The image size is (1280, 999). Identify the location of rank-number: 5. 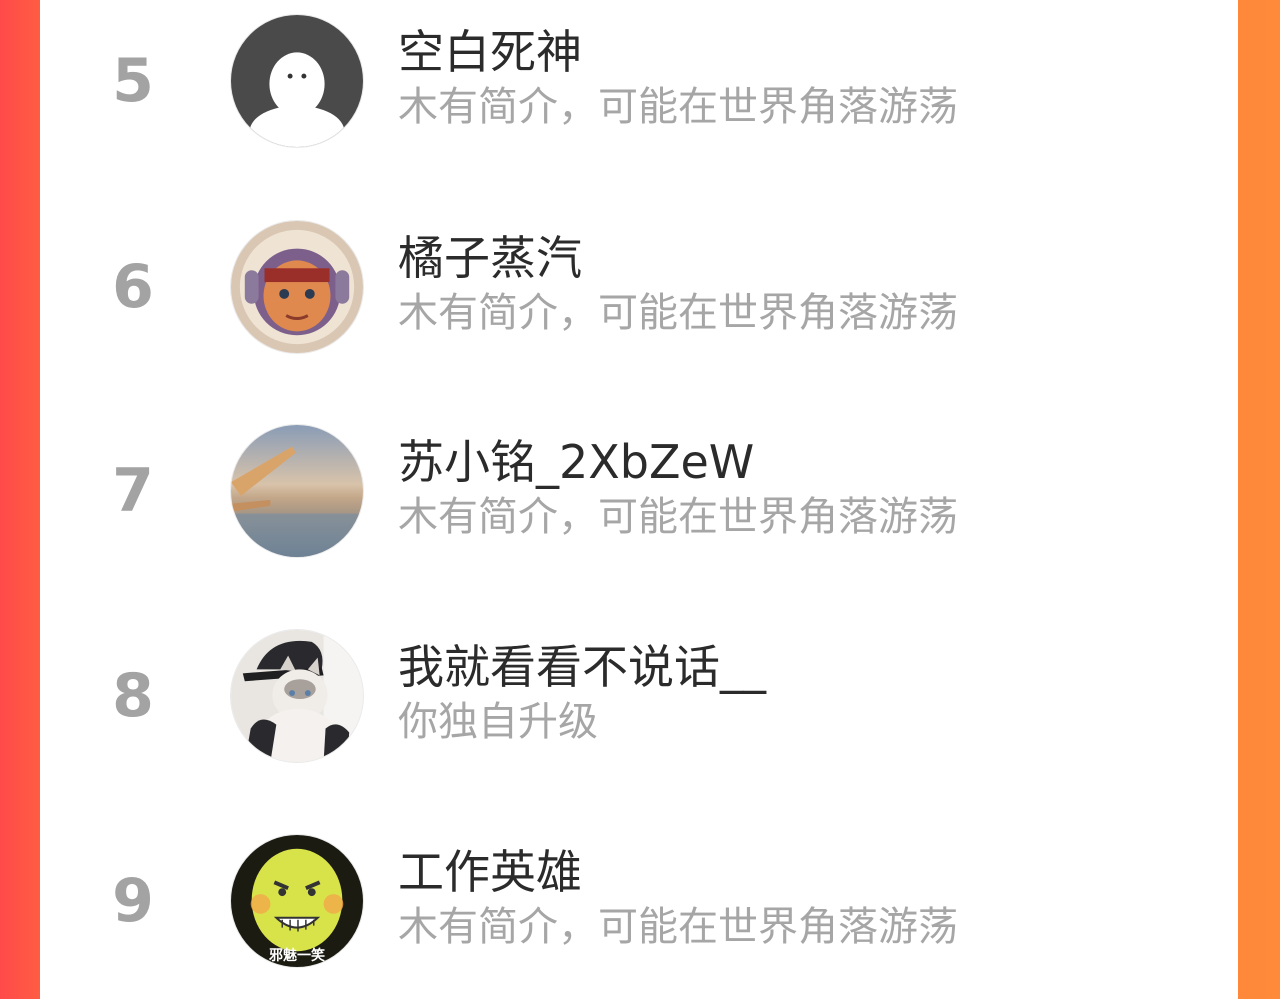
(133, 81).